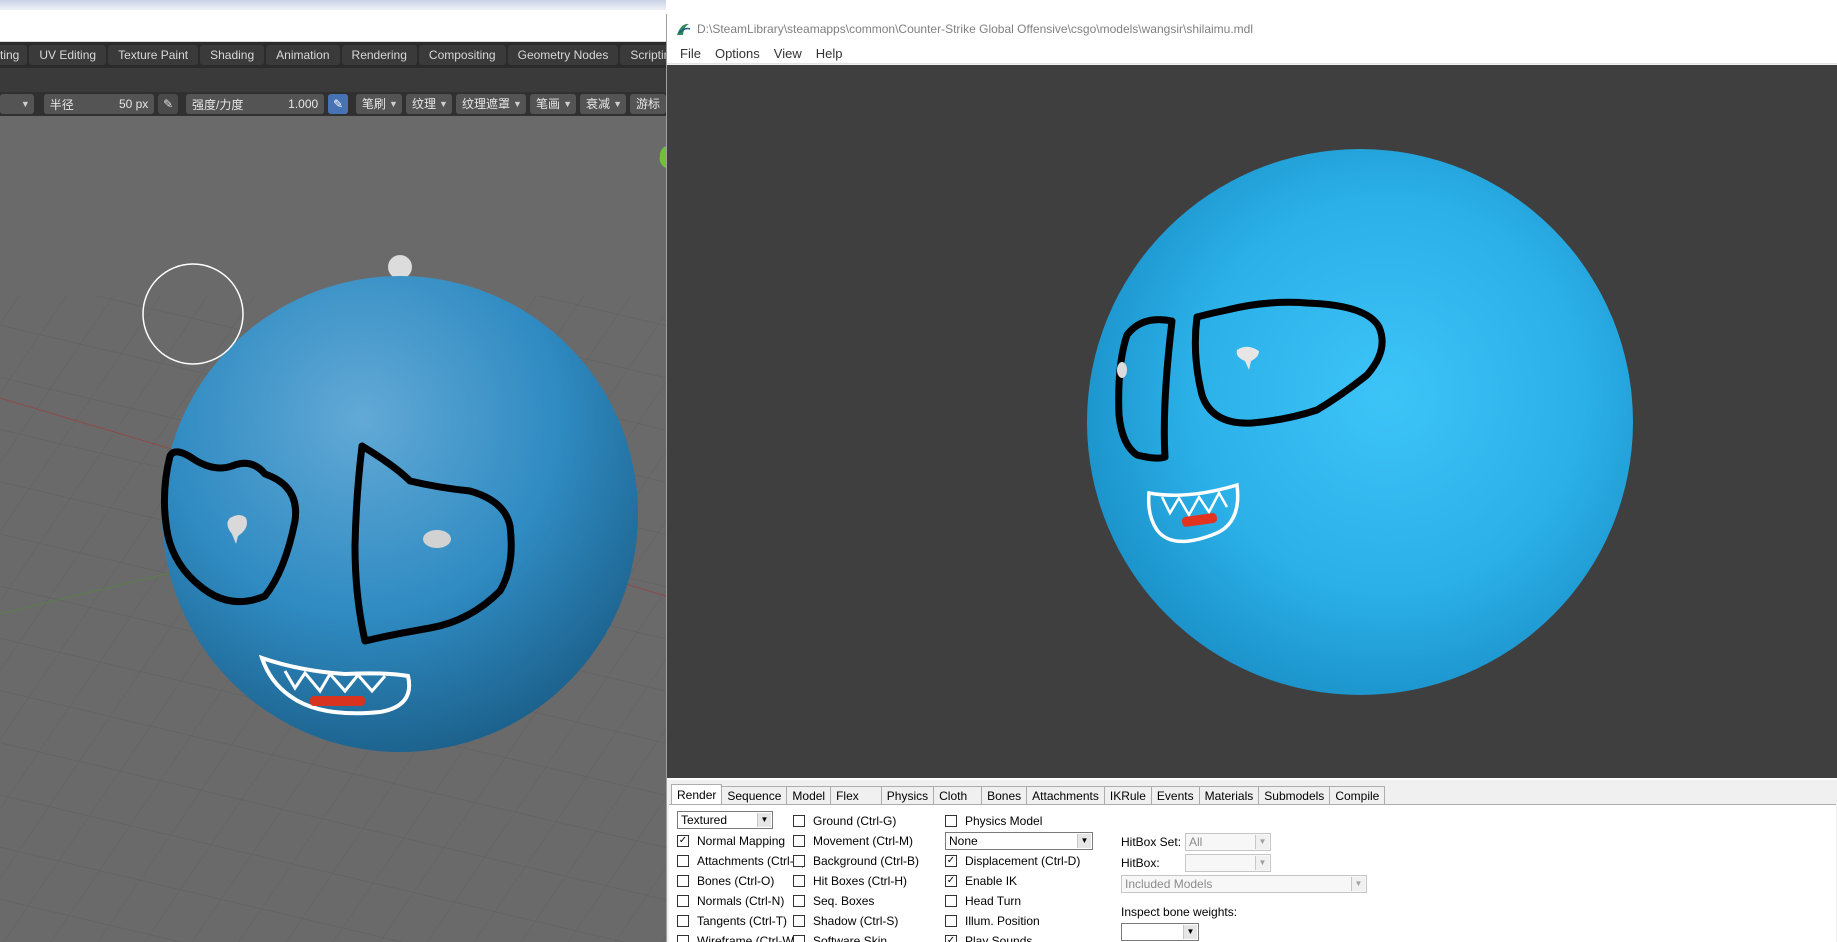  Describe the element at coordinates (303, 55) in the screenshot. I see `tab-animation: Animation` at that location.